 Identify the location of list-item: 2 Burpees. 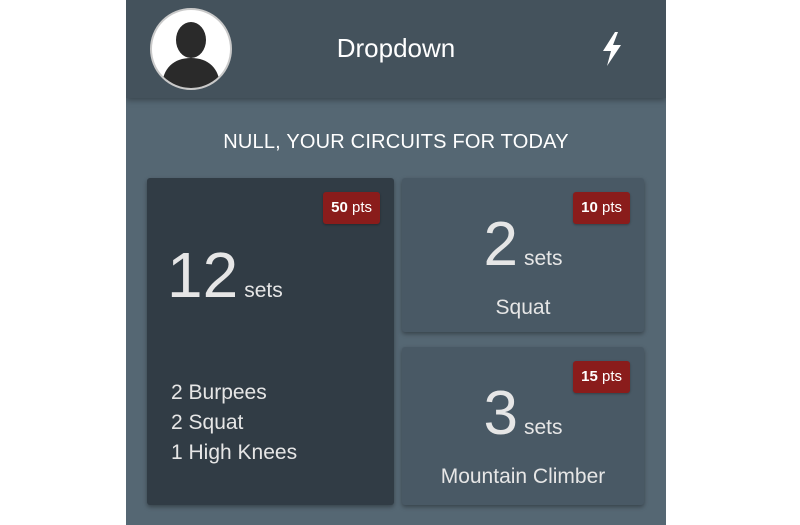
(219, 392).